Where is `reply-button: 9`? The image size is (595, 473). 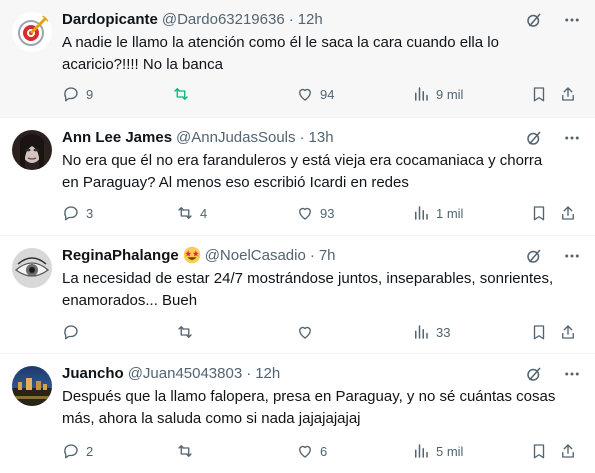
reply-button: 9 is located at coordinates (77, 94).